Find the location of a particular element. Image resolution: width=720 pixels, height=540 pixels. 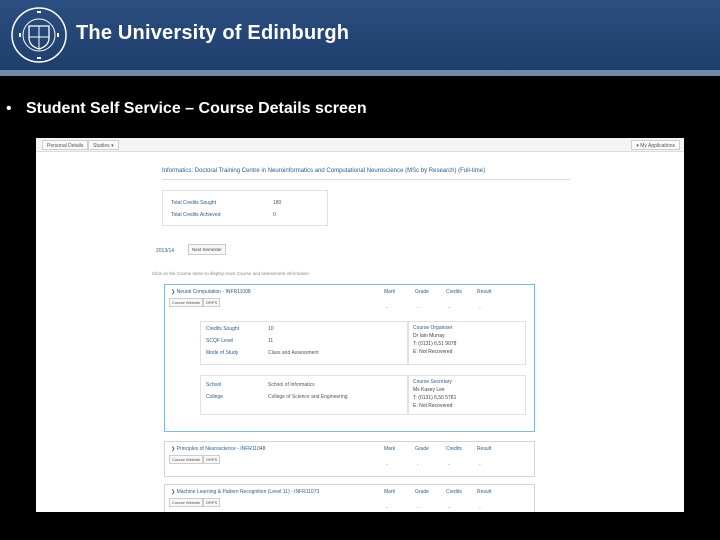

tab-my-applications: ▾ My Applications is located at coordinates (655, 145).